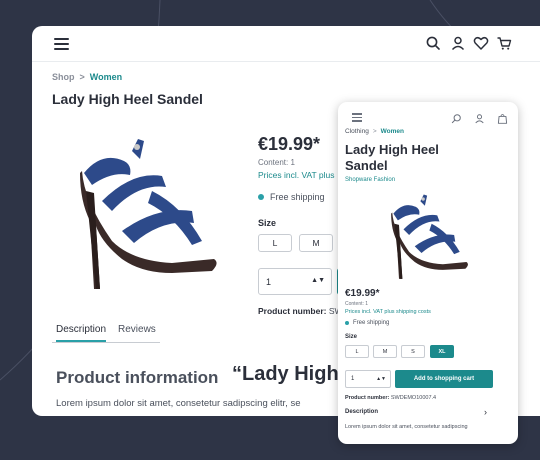 This screenshot has width=540, height=460. Describe the element at coordinates (485, 412) in the screenshot. I see `chevron-right-icon: ›` at that location.